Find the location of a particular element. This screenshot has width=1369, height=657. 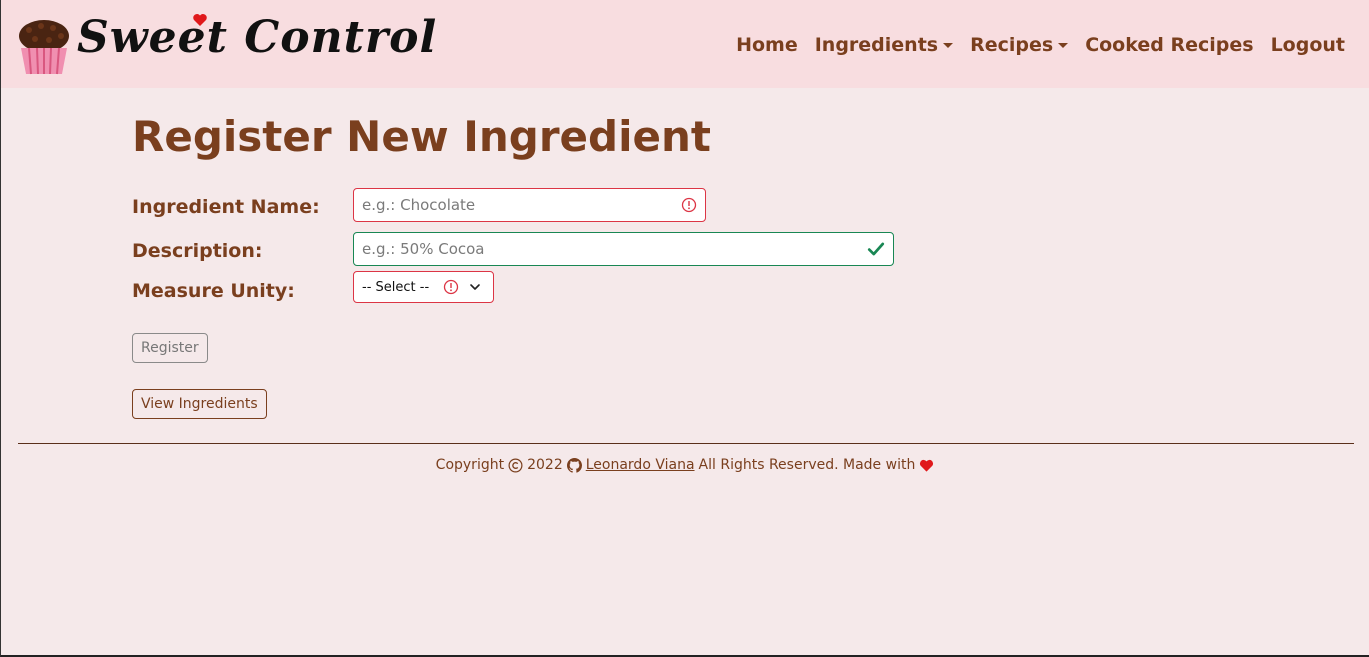

nav-cooked-recipes: Cooked Recipes is located at coordinates (1169, 45).